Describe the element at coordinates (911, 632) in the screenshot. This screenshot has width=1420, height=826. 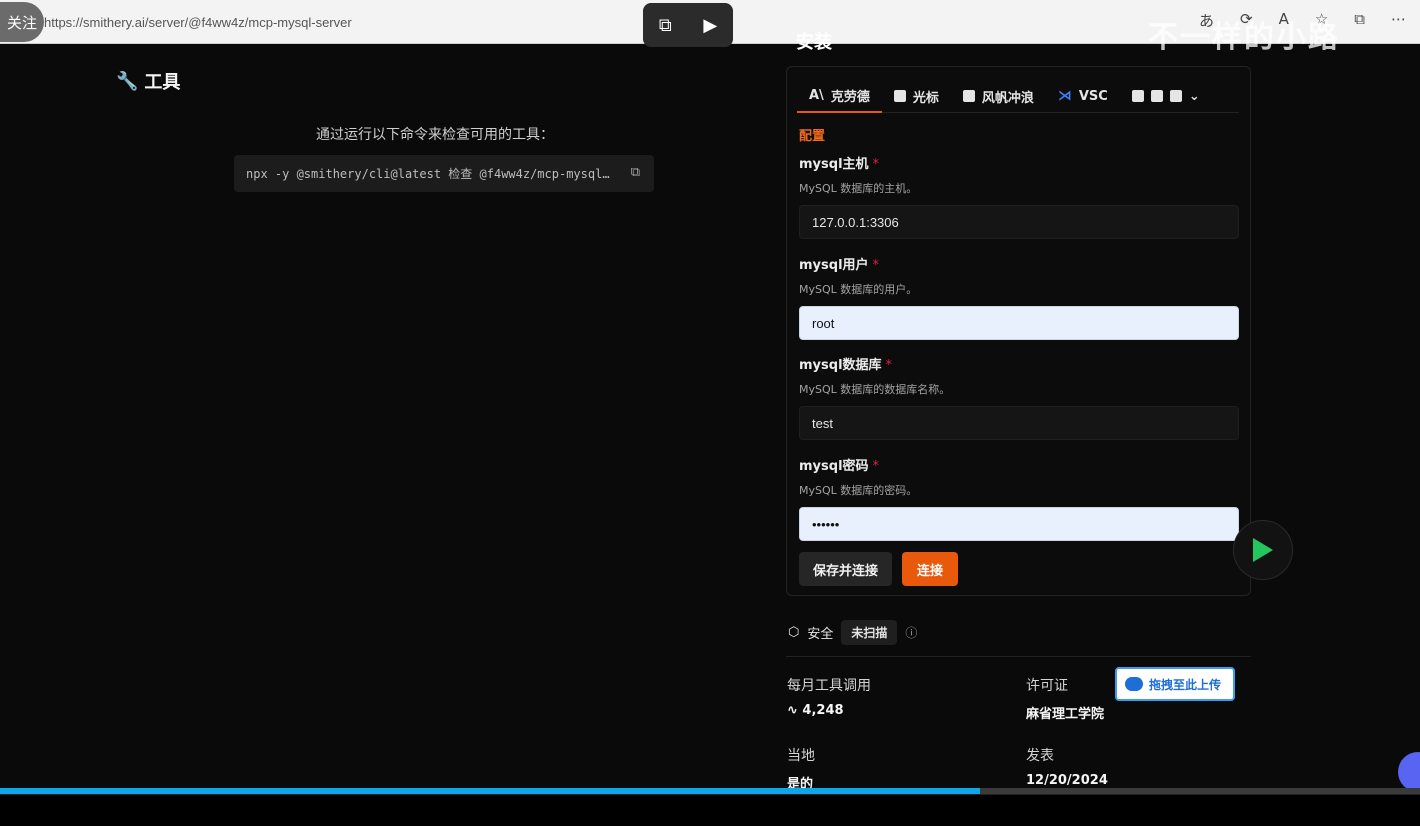
I see `info-icon: ⓘ` at that location.